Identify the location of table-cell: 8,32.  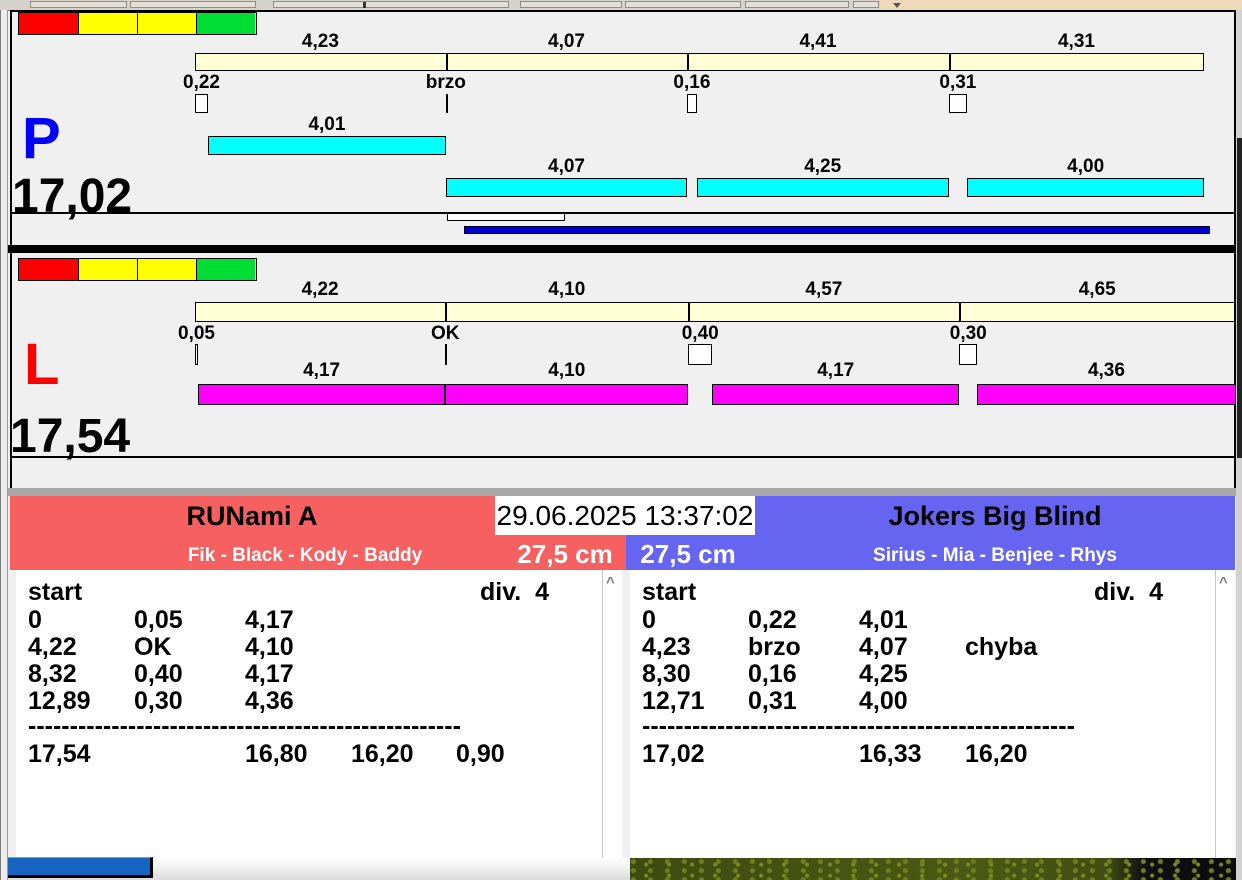
(52, 674).